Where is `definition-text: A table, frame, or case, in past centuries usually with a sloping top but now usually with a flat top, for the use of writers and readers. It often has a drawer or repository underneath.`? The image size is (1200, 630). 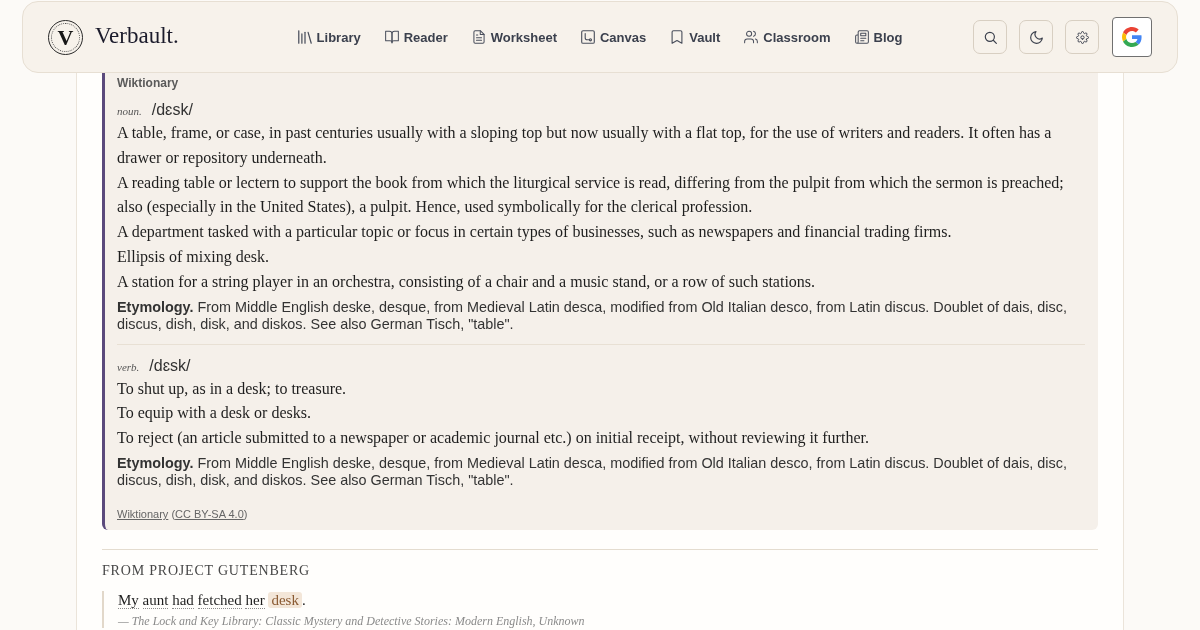
definition-text: A table, frame, or case, in past centuries usually with a sloping top but now usually with a flat top, for the use of writers and readers. It often has a drawer or repository underneath. is located at coordinates (585, 146).